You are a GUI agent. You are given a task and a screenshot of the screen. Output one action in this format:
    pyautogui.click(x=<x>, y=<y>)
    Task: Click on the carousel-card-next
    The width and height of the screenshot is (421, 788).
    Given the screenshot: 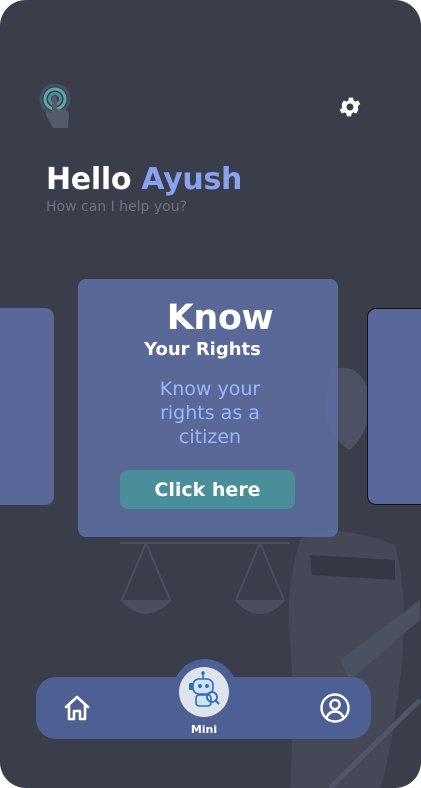 What is the action you would take?
    pyautogui.click(x=394, y=406)
    